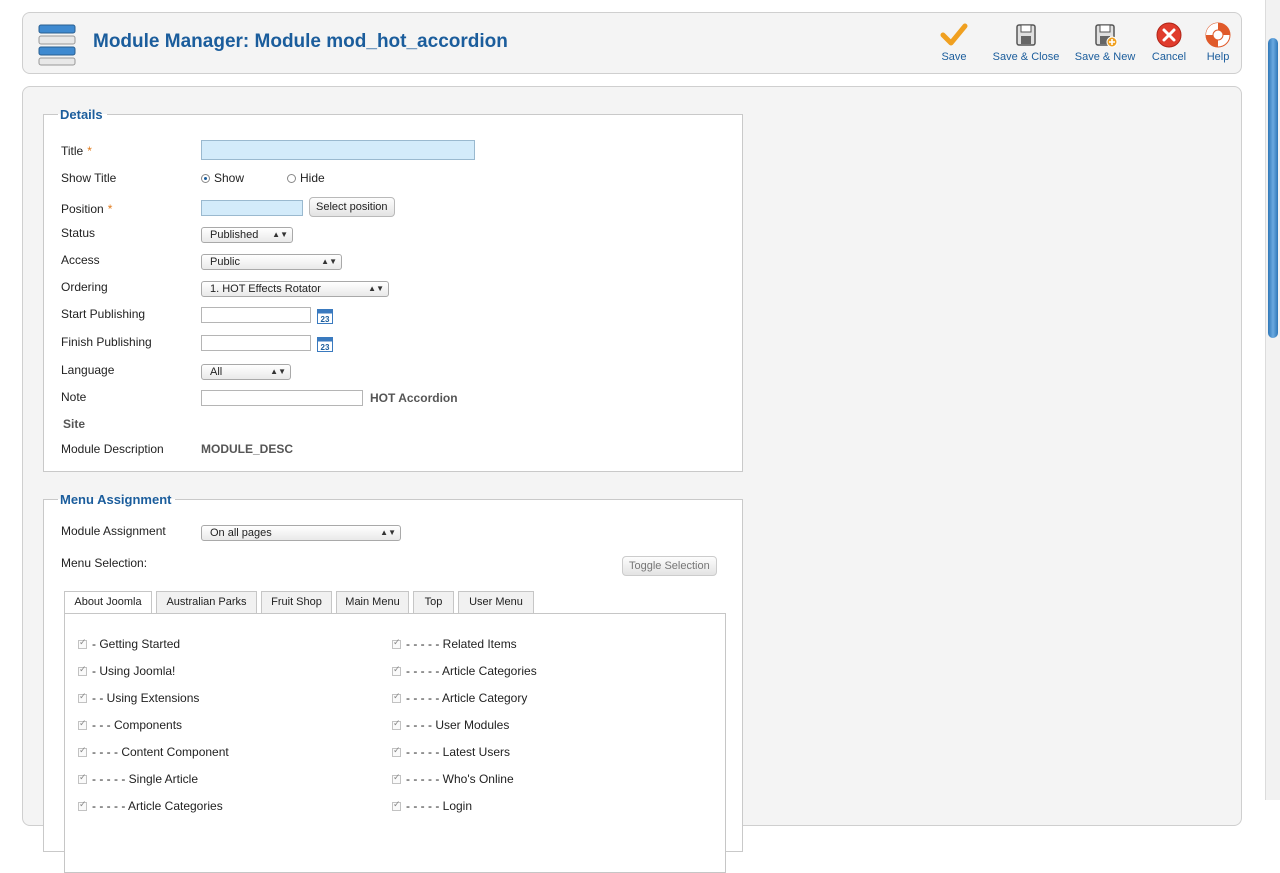  Describe the element at coordinates (247, 449) in the screenshot. I see `module-description-value: MODULE_DESC` at that location.